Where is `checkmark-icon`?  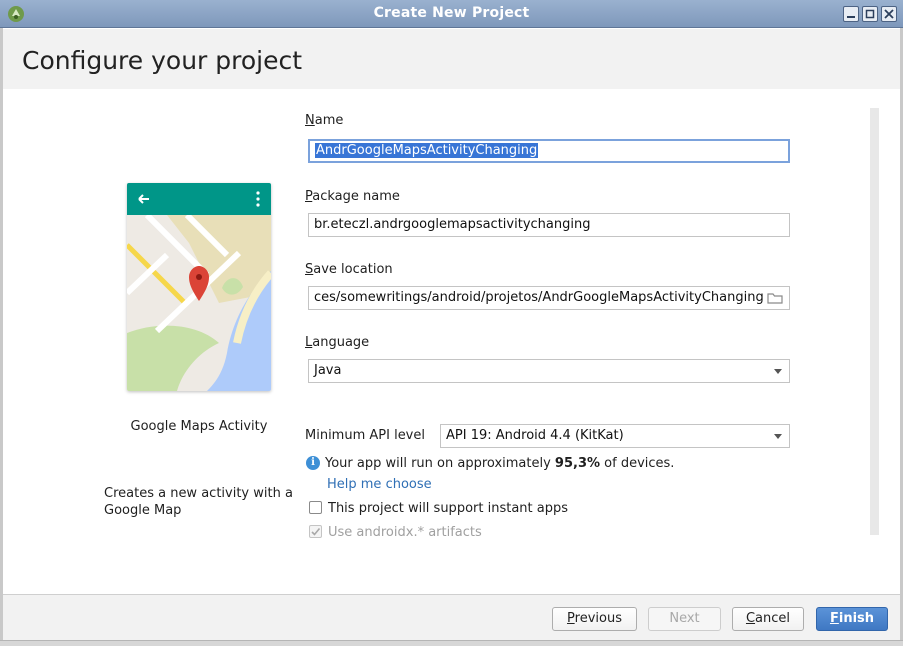
checkmark-icon is located at coordinates (316, 531).